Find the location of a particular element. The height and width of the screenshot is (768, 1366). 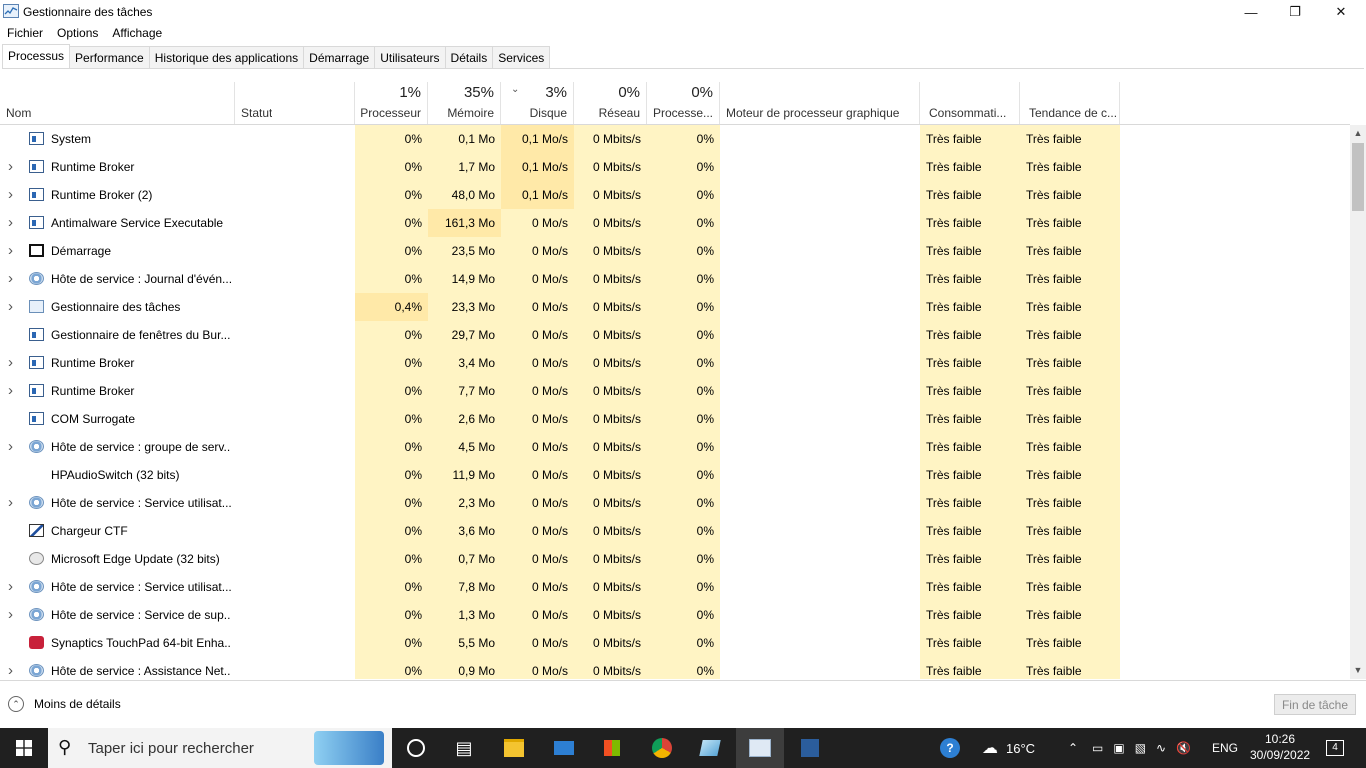

vertical-scrollbar: ▲ ▼ is located at coordinates (1358, 402).